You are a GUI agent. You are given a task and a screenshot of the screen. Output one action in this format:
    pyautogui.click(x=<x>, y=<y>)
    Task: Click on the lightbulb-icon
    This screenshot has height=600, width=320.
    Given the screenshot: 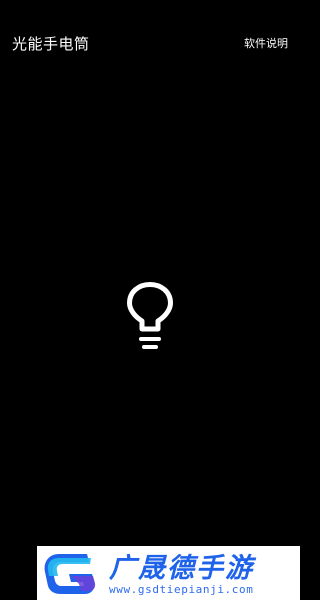 What is the action you would take?
    pyautogui.click(x=150, y=315)
    